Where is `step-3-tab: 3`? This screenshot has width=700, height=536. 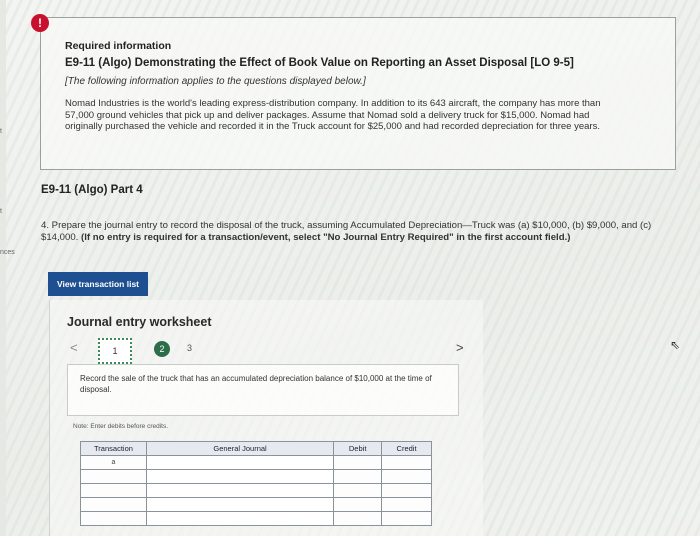 step-3-tab: 3 is located at coordinates (189, 348).